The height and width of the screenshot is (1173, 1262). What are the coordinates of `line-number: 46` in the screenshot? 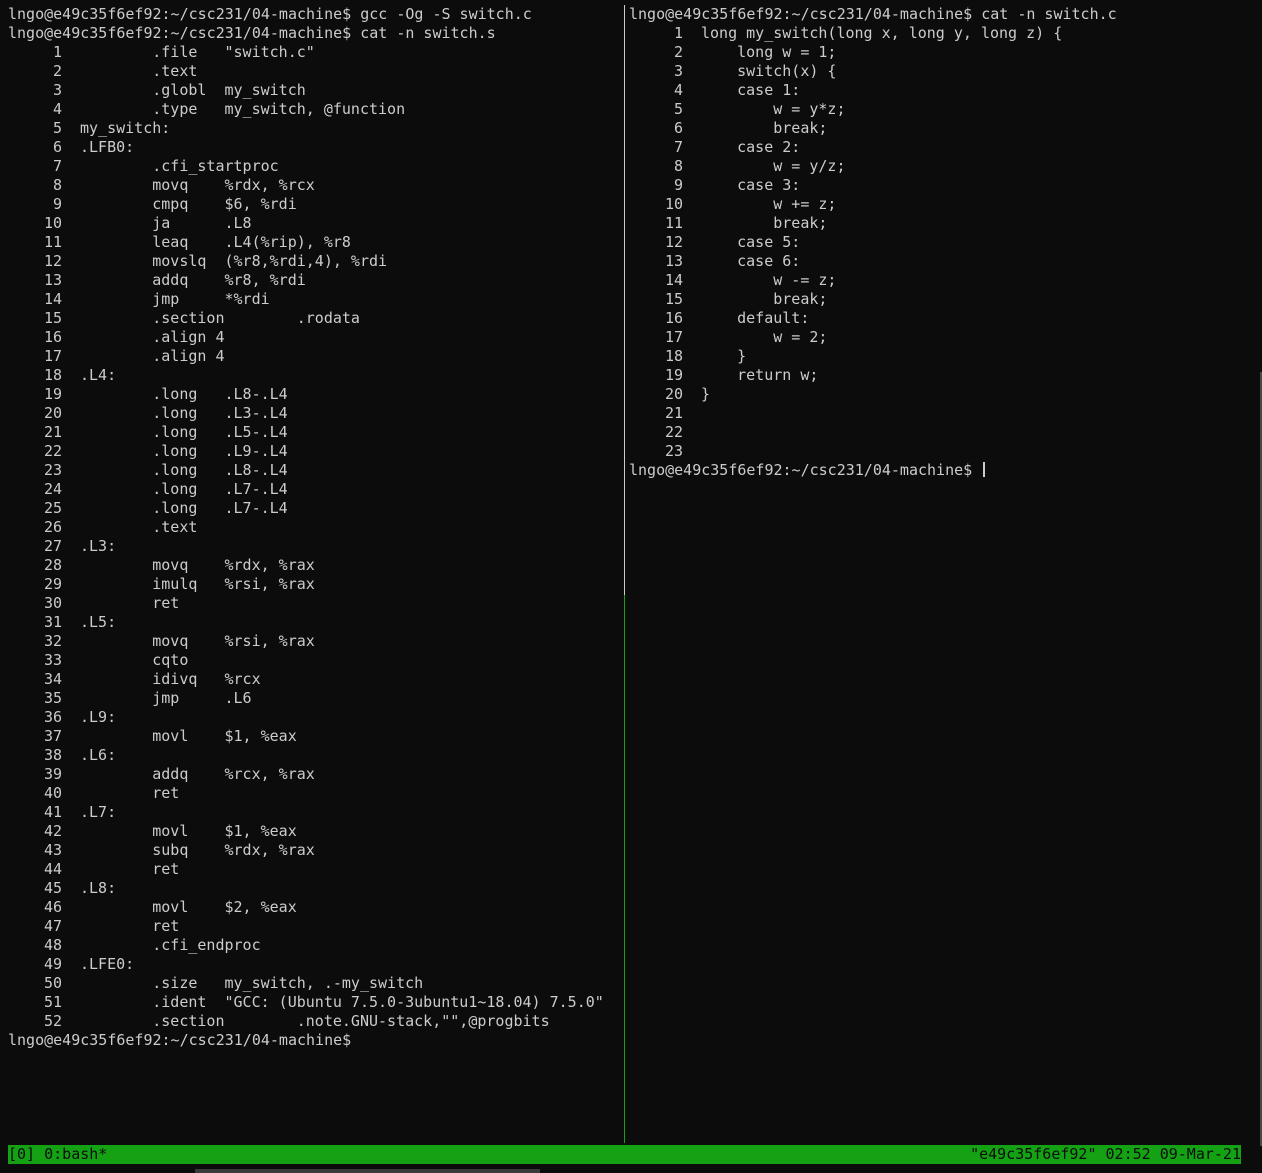 It's located at (52, 907).